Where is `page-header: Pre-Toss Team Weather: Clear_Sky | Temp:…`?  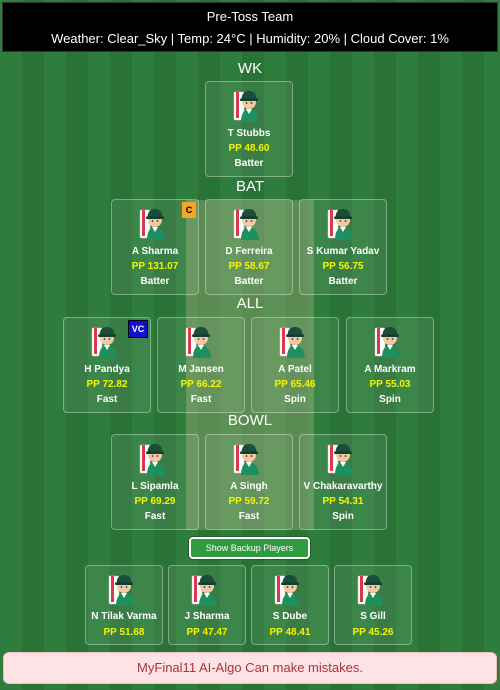
page-header: Pre-Toss Team Weather: Clear_Sky | Temp:… is located at coordinates (250, 27).